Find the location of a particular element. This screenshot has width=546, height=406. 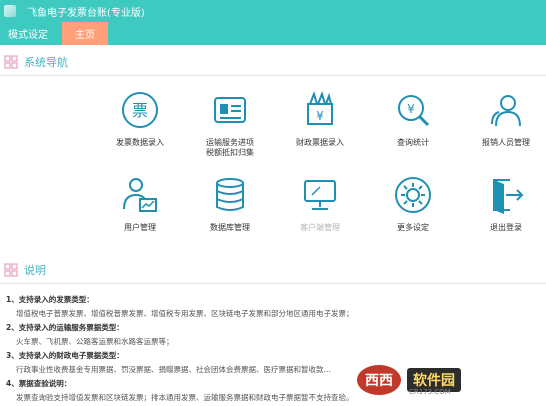

invoice-ticket-icon: 票 is located at coordinates (140, 110).